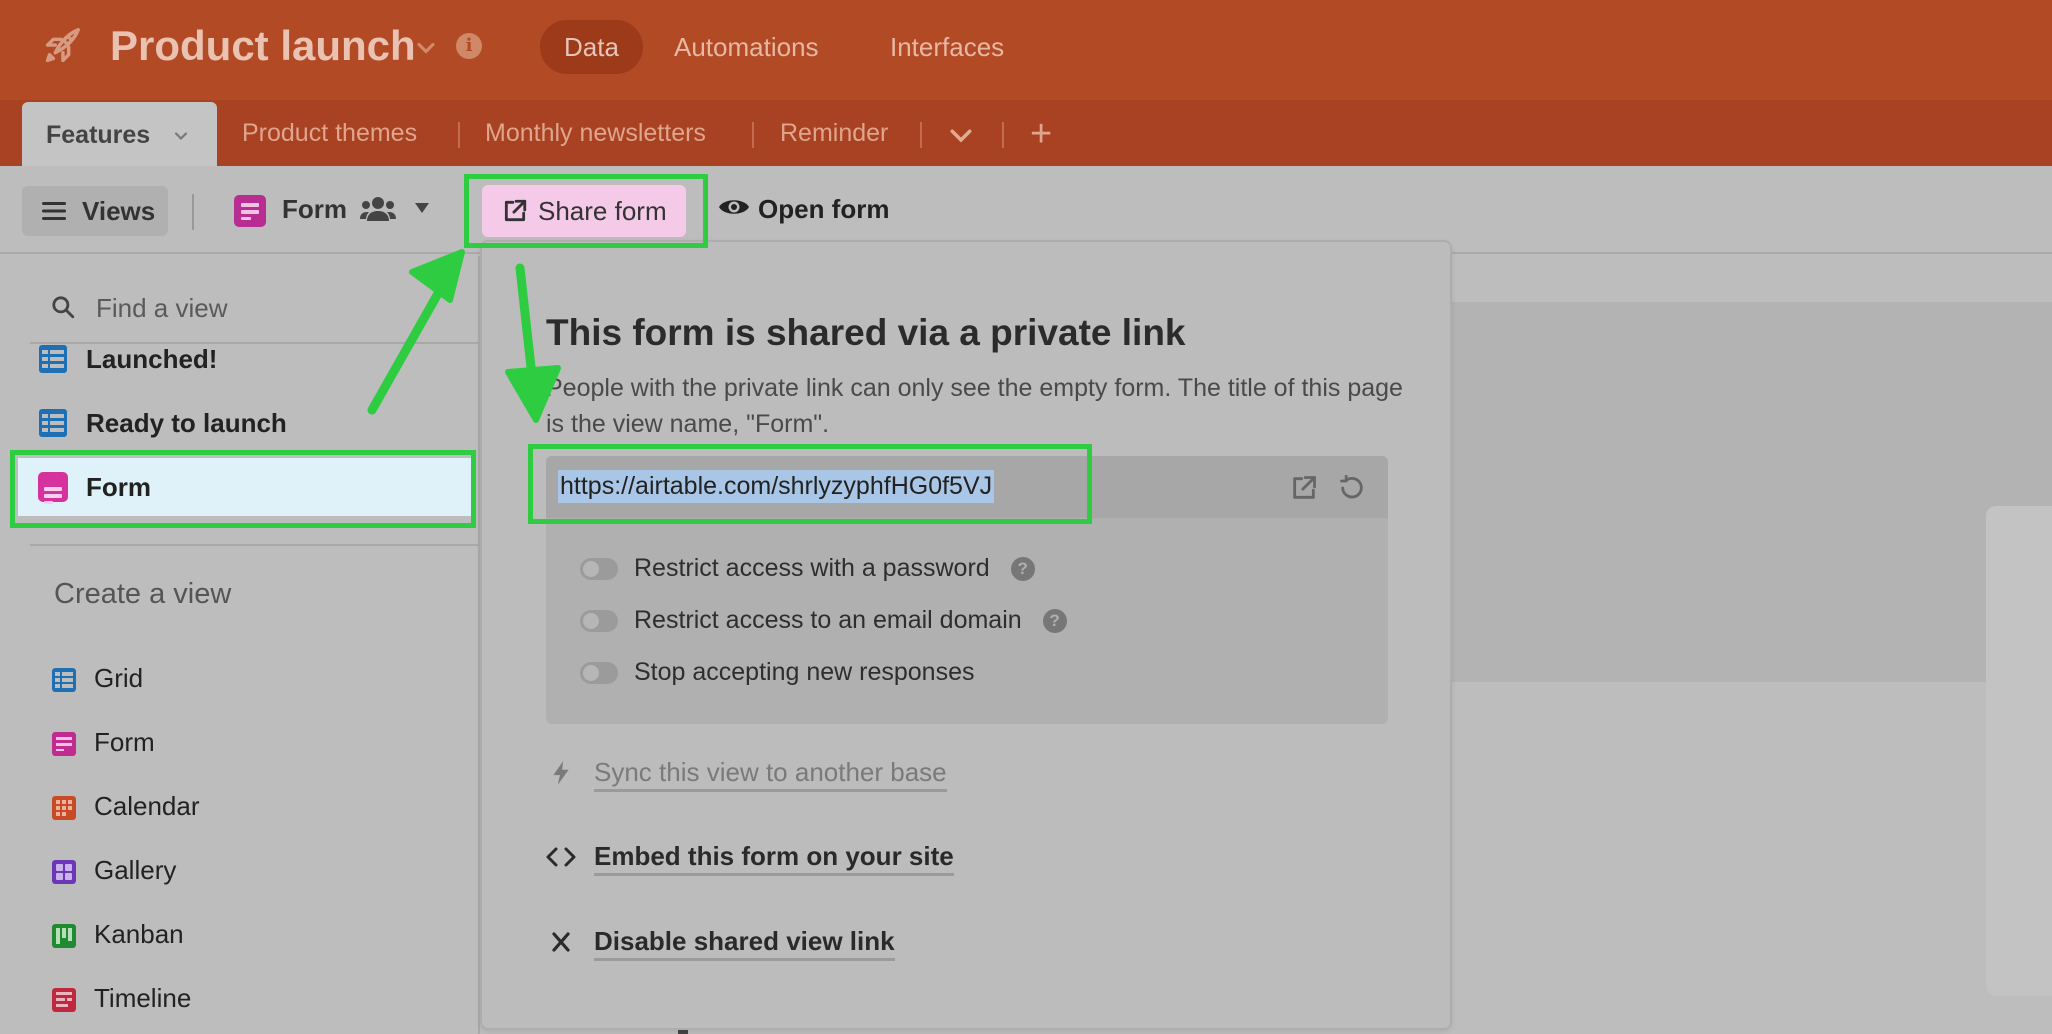 The width and height of the screenshot is (2052, 1034). Describe the element at coordinates (1304, 488) in the screenshot. I see `open-link-icon` at that location.